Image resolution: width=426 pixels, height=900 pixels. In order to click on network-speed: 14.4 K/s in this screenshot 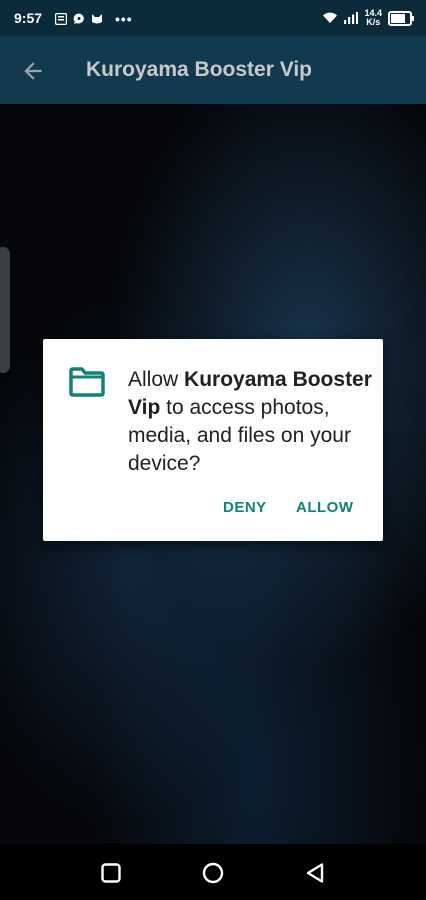, I will do `click(373, 18)`.